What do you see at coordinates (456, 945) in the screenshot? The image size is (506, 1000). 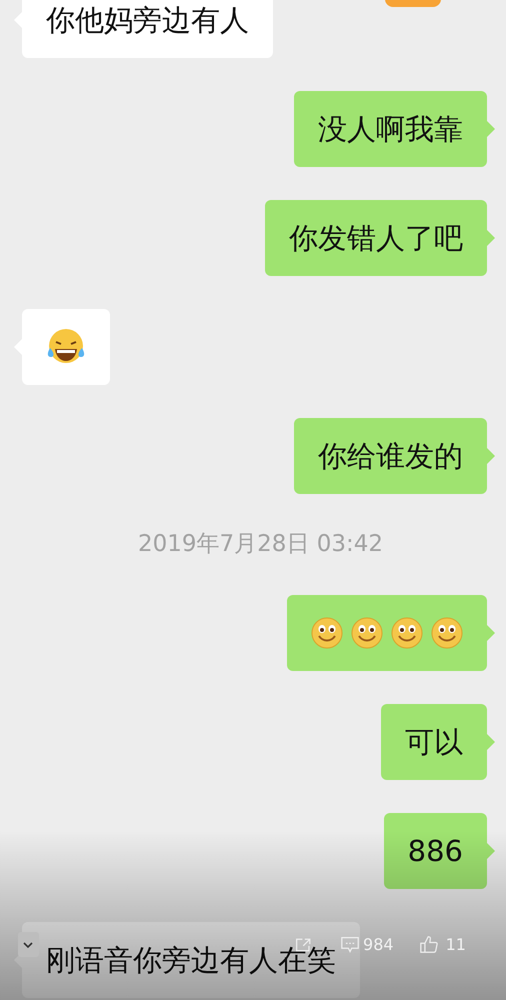 I see `like-count: 11` at bounding box center [456, 945].